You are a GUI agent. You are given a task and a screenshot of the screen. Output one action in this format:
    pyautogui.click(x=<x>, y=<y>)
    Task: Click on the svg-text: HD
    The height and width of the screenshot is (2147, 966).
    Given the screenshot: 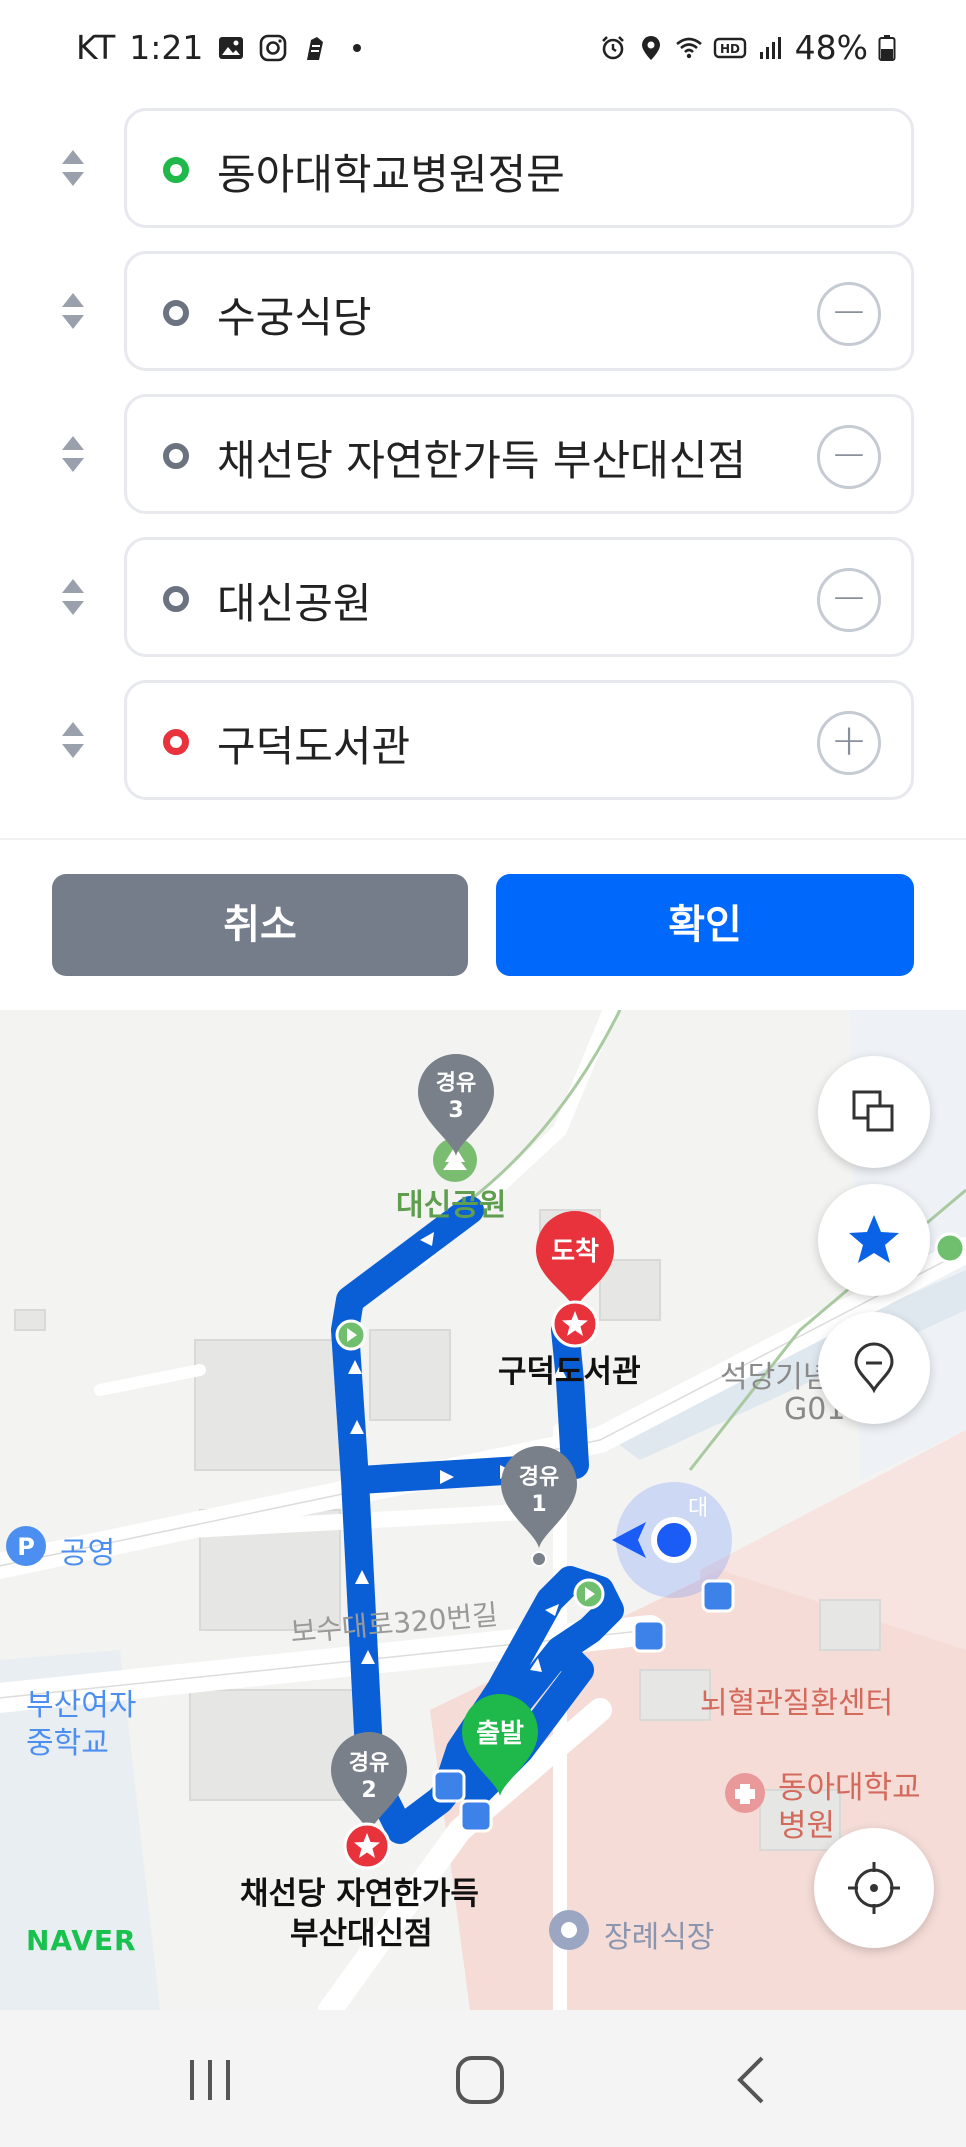 What is the action you would take?
    pyautogui.click(x=730, y=49)
    